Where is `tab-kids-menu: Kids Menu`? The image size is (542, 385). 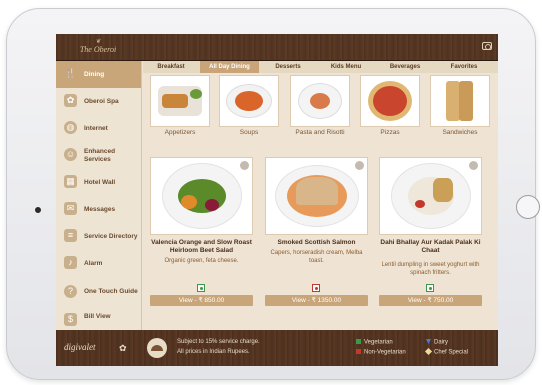 tab-kids-menu: Kids Menu is located at coordinates (346, 67).